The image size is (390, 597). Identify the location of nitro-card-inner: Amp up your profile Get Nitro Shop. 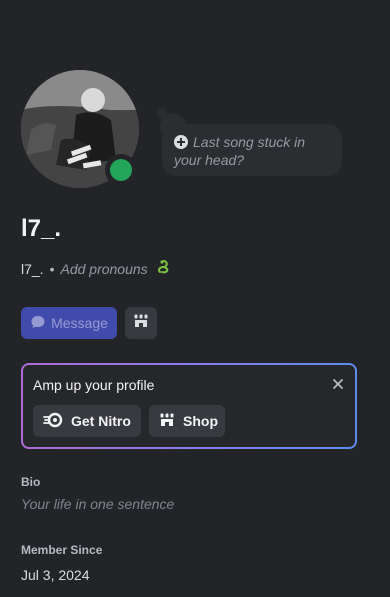
(189, 406).